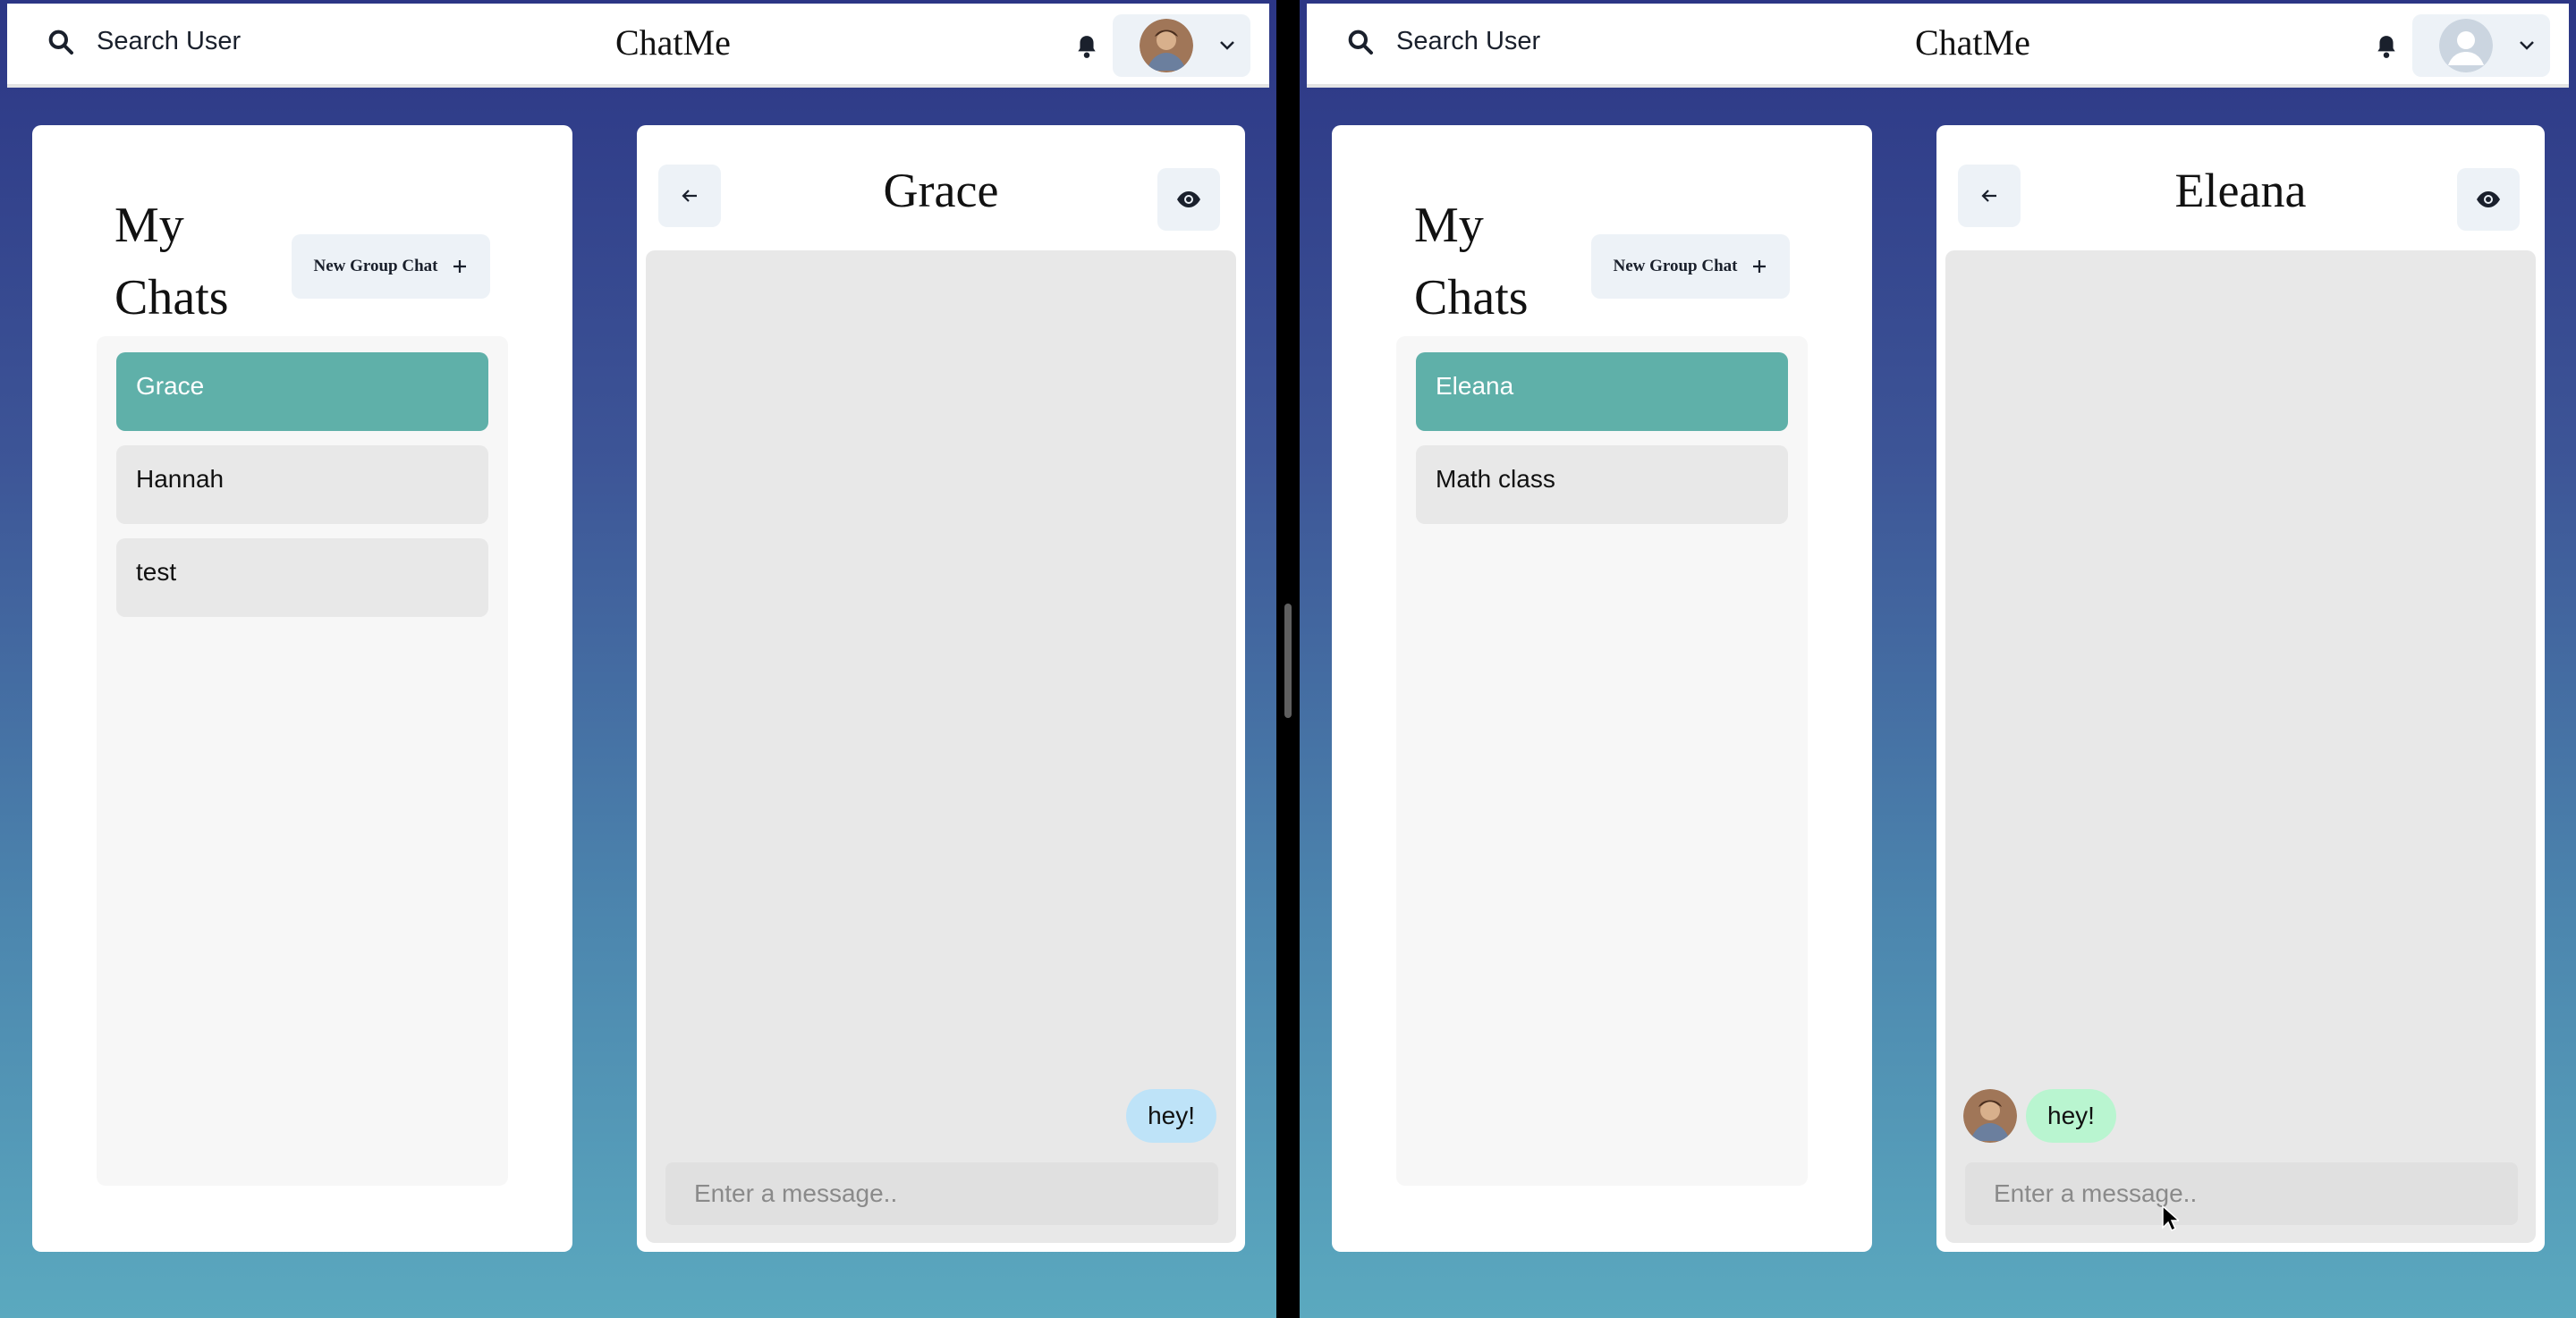 Image resolution: width=2576 pixels, height=1318 pixels. I want to click on chat-list: Grace Hannah test, so click(302, 761).